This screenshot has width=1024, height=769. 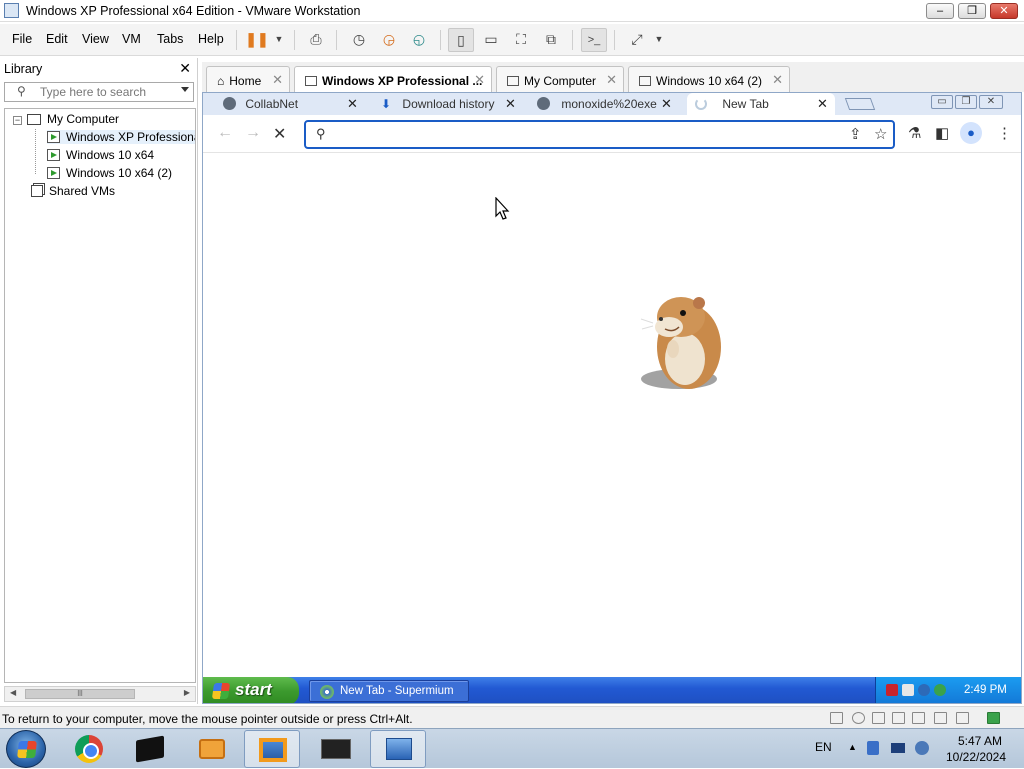 I want to click on library-search-input: ⚲ Type here to search, so click(x=99, y=92).